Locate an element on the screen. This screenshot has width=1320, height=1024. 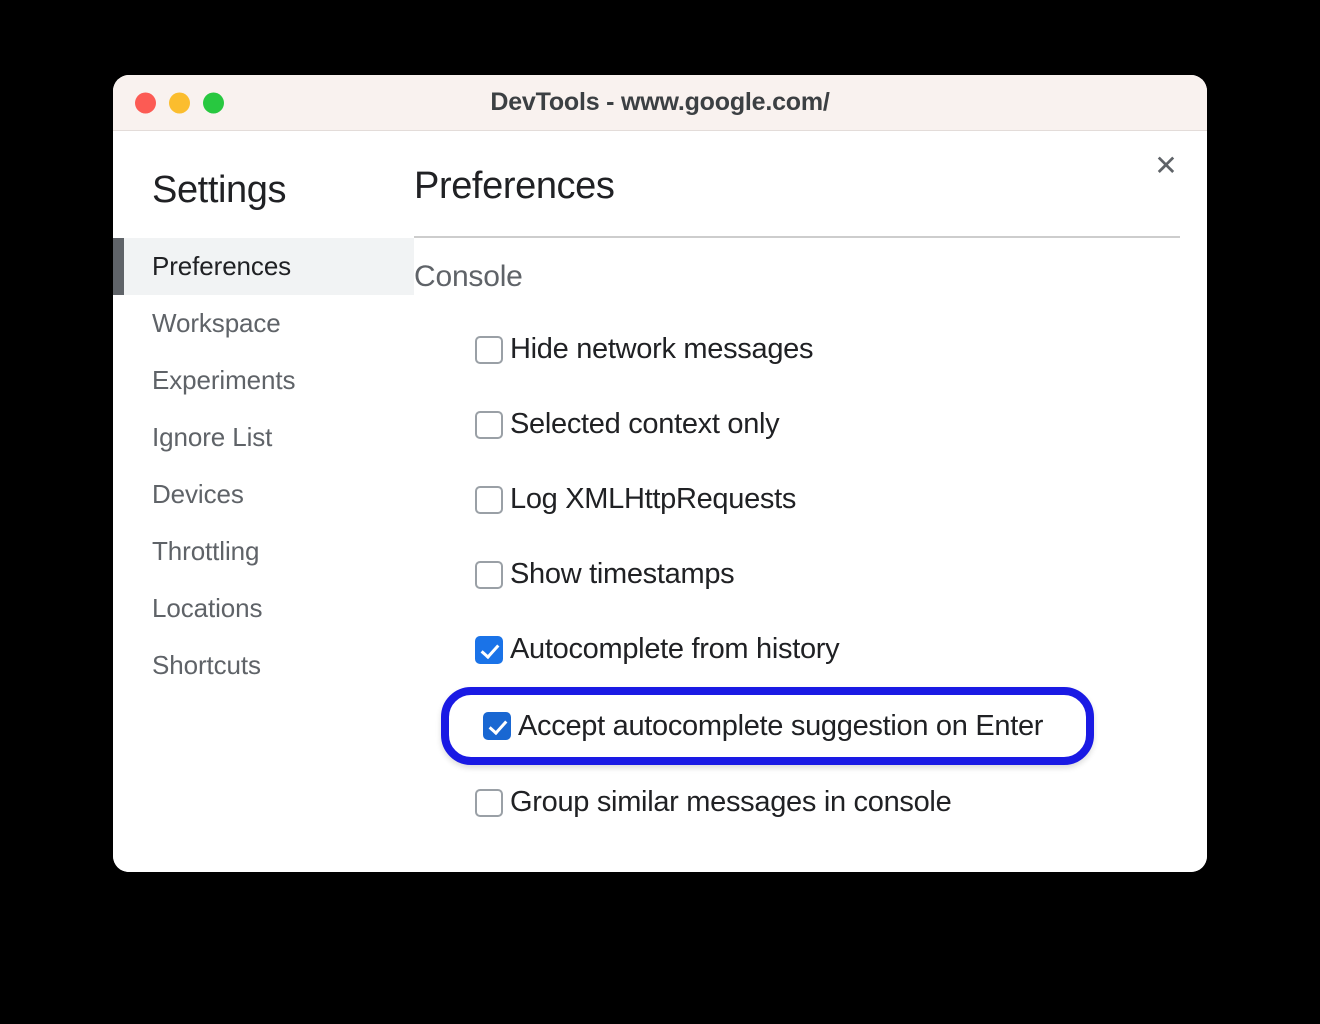
checkbox-autocomplete-from-history is located at coordinates (489, 649).